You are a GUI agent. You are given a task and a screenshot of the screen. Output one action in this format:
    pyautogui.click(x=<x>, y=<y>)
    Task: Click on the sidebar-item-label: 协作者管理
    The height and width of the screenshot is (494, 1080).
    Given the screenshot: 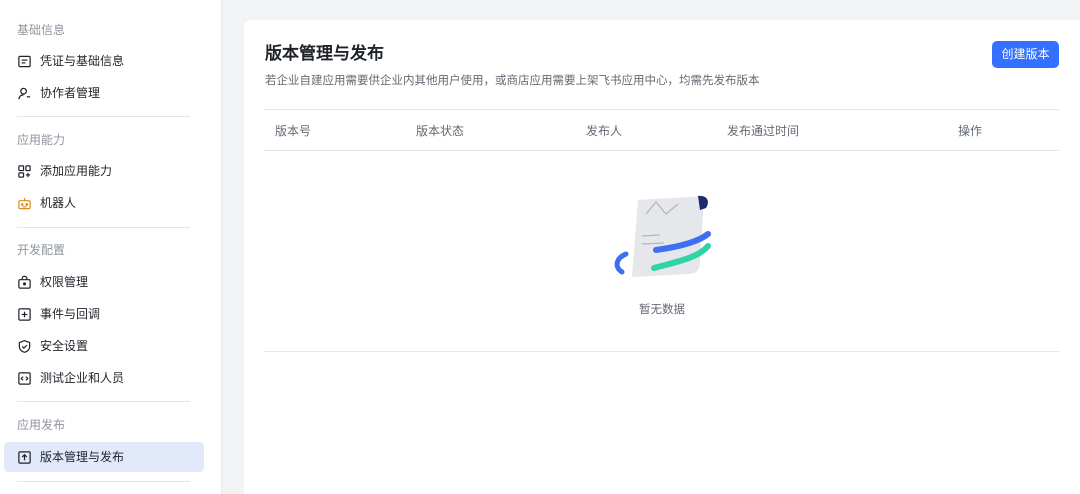 What is the action you would take?
    pyautogui.click(x=70, y=93)
    